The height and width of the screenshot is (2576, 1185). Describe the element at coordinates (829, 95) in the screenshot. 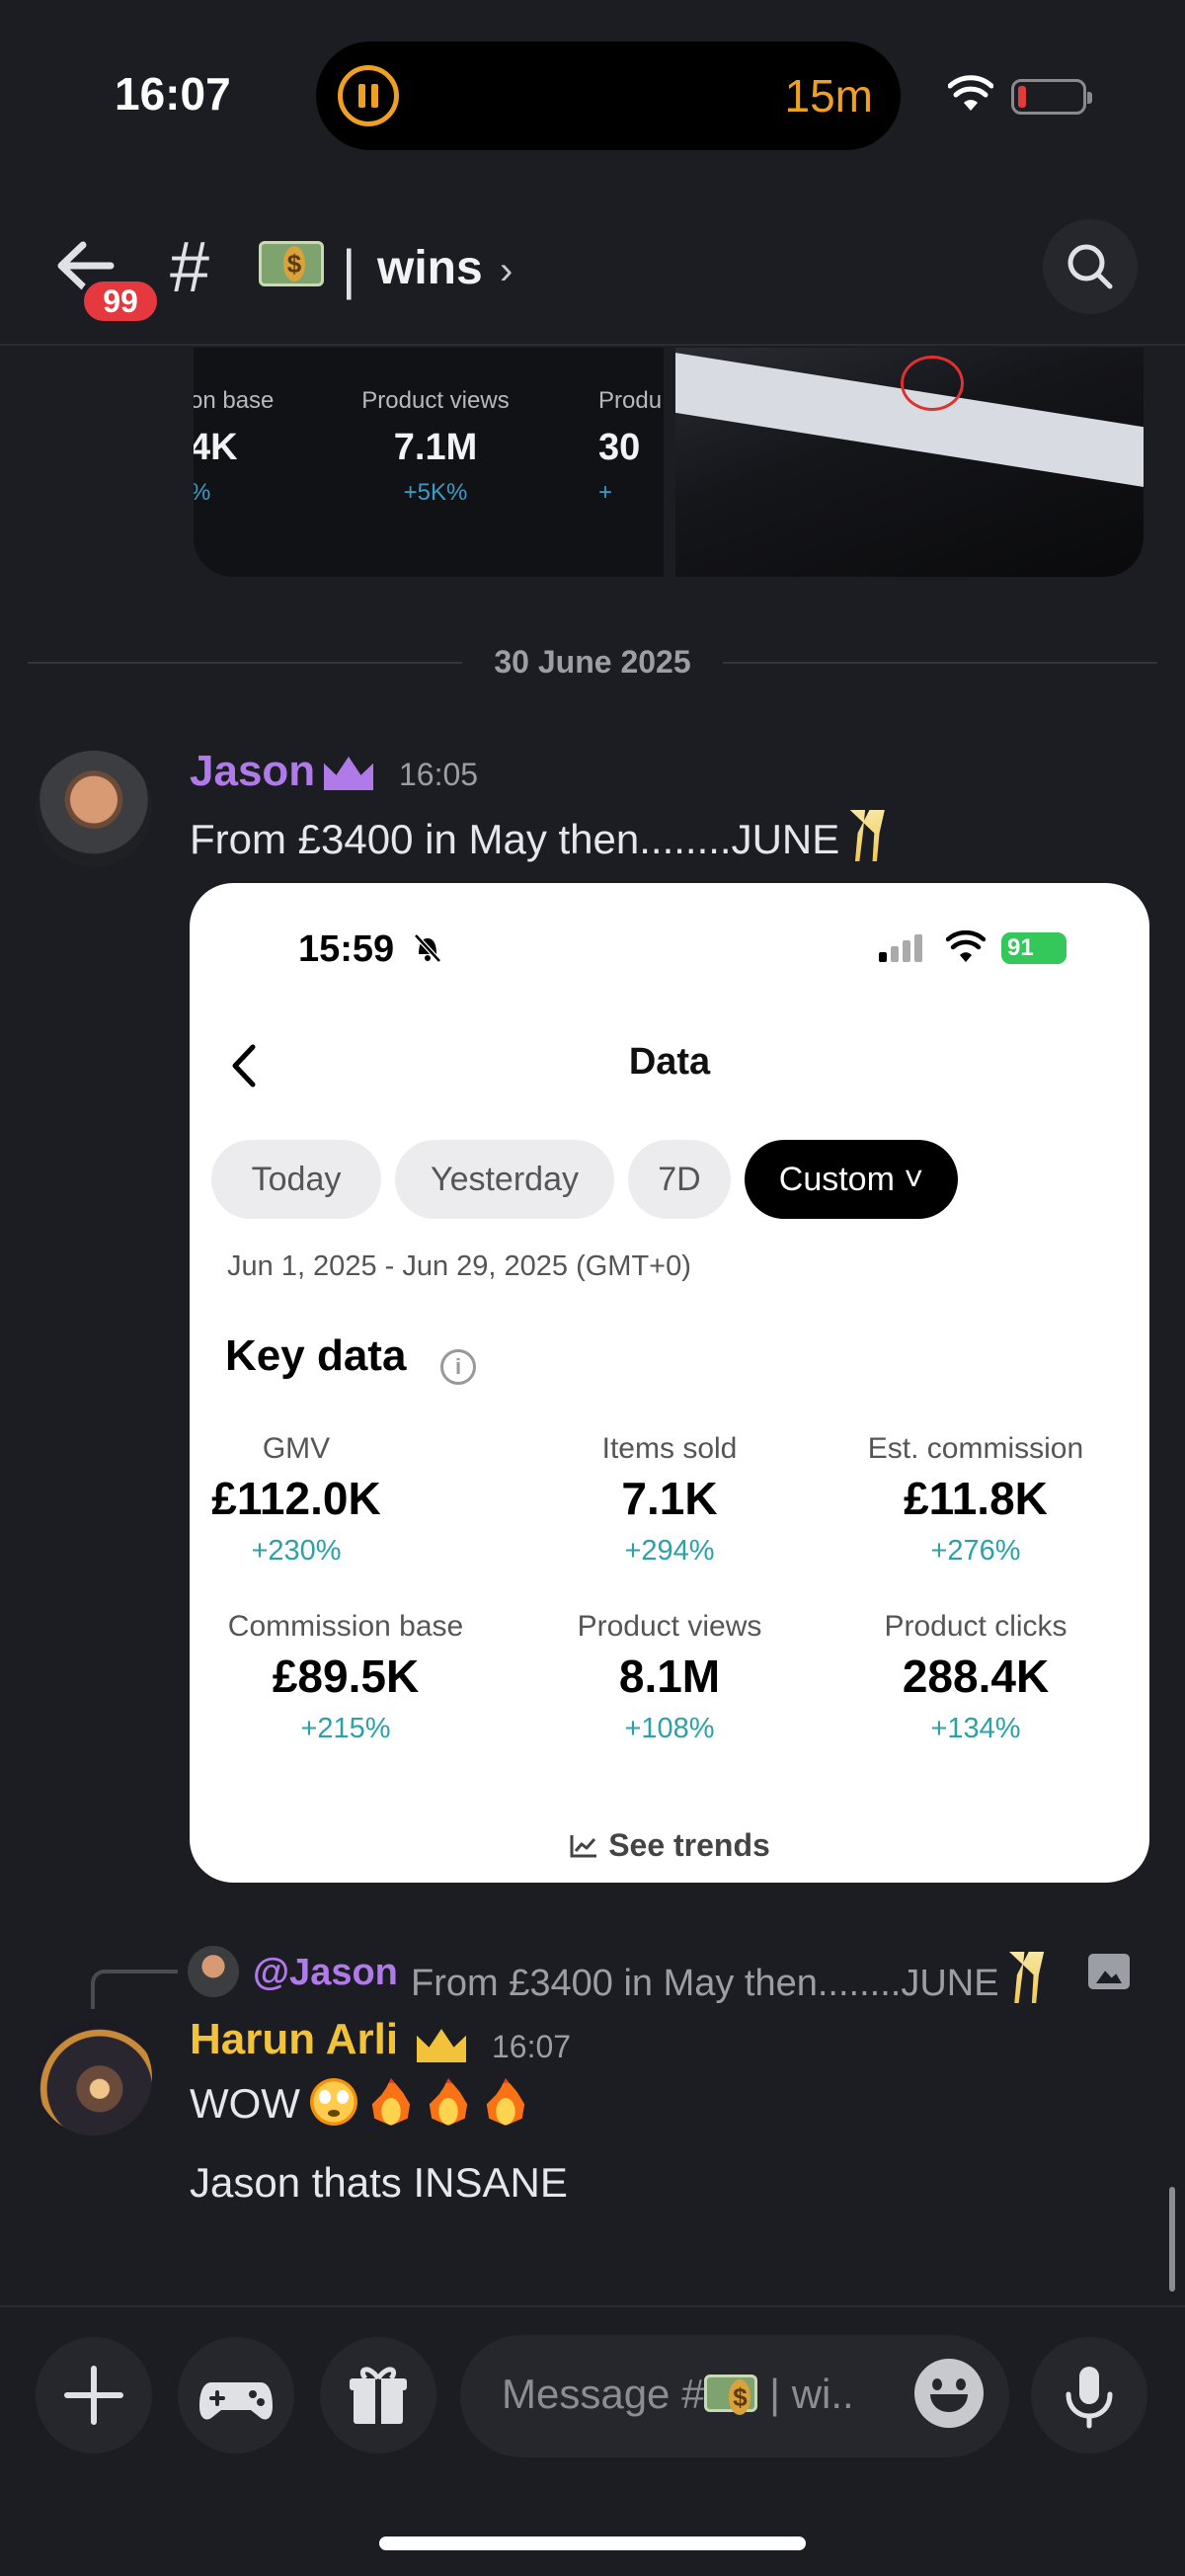

I see `island-timer: 15m` at that location.